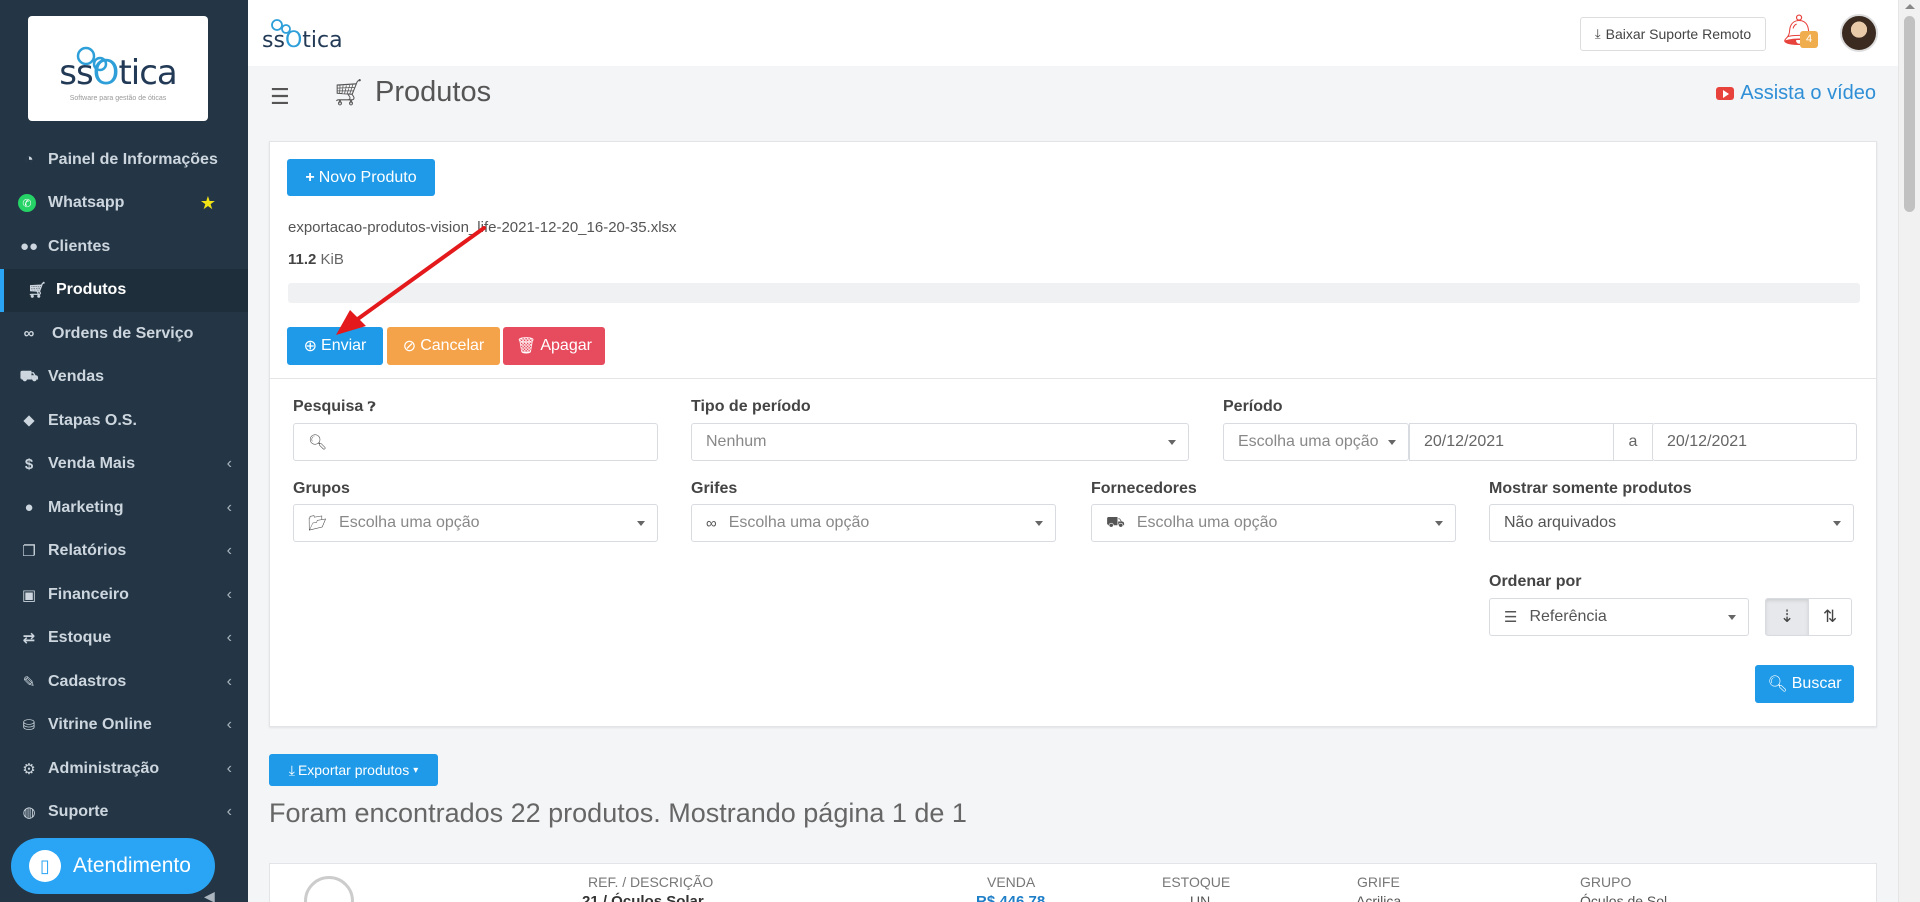 This screenshot has width=1920, height=902. I want to click on exportar-label: Exportar produtos, so click(353, 770).